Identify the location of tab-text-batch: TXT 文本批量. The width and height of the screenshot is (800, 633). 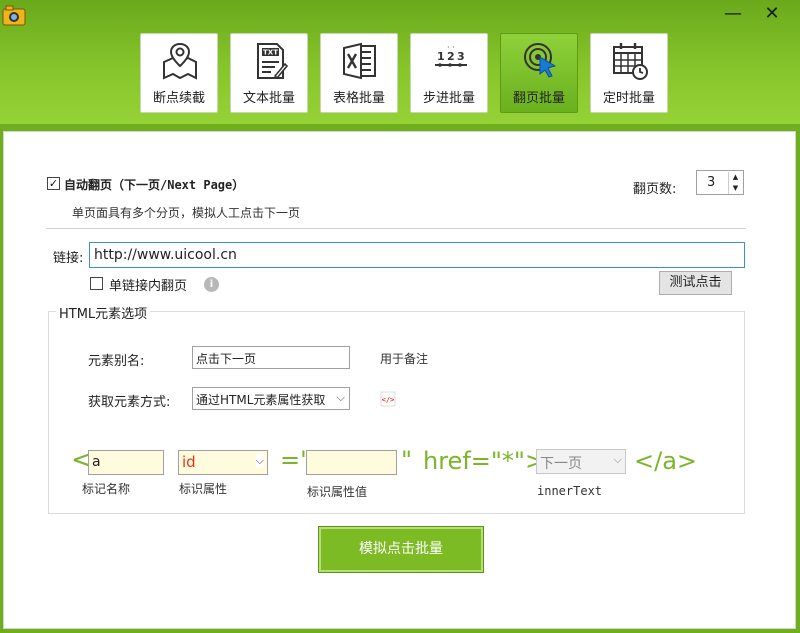
(269, 73).